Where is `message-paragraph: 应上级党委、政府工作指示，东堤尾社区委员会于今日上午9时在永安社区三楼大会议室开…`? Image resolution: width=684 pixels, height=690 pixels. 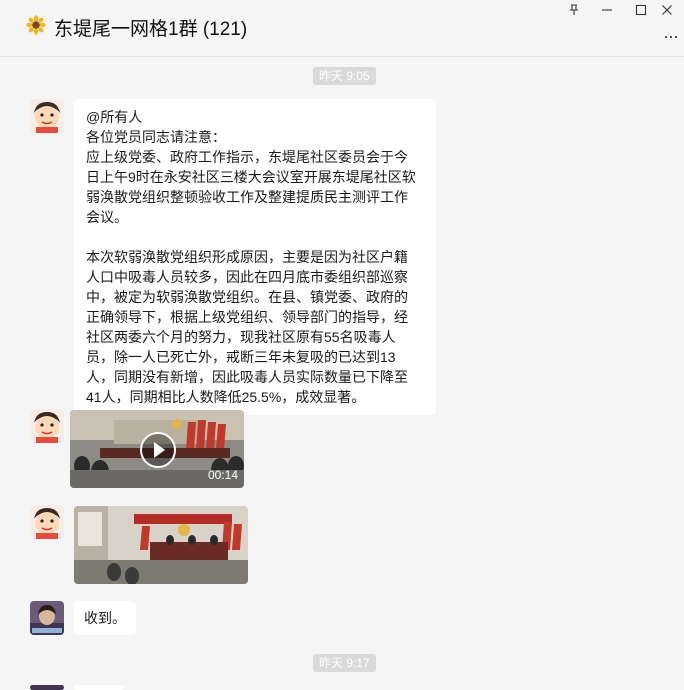 message-paragraph: 应上级党委、政府工作指示，东堤尾社区委员会于今日上午9时在永安社区三楼大会议室开… is located at coordinates (251, 187).